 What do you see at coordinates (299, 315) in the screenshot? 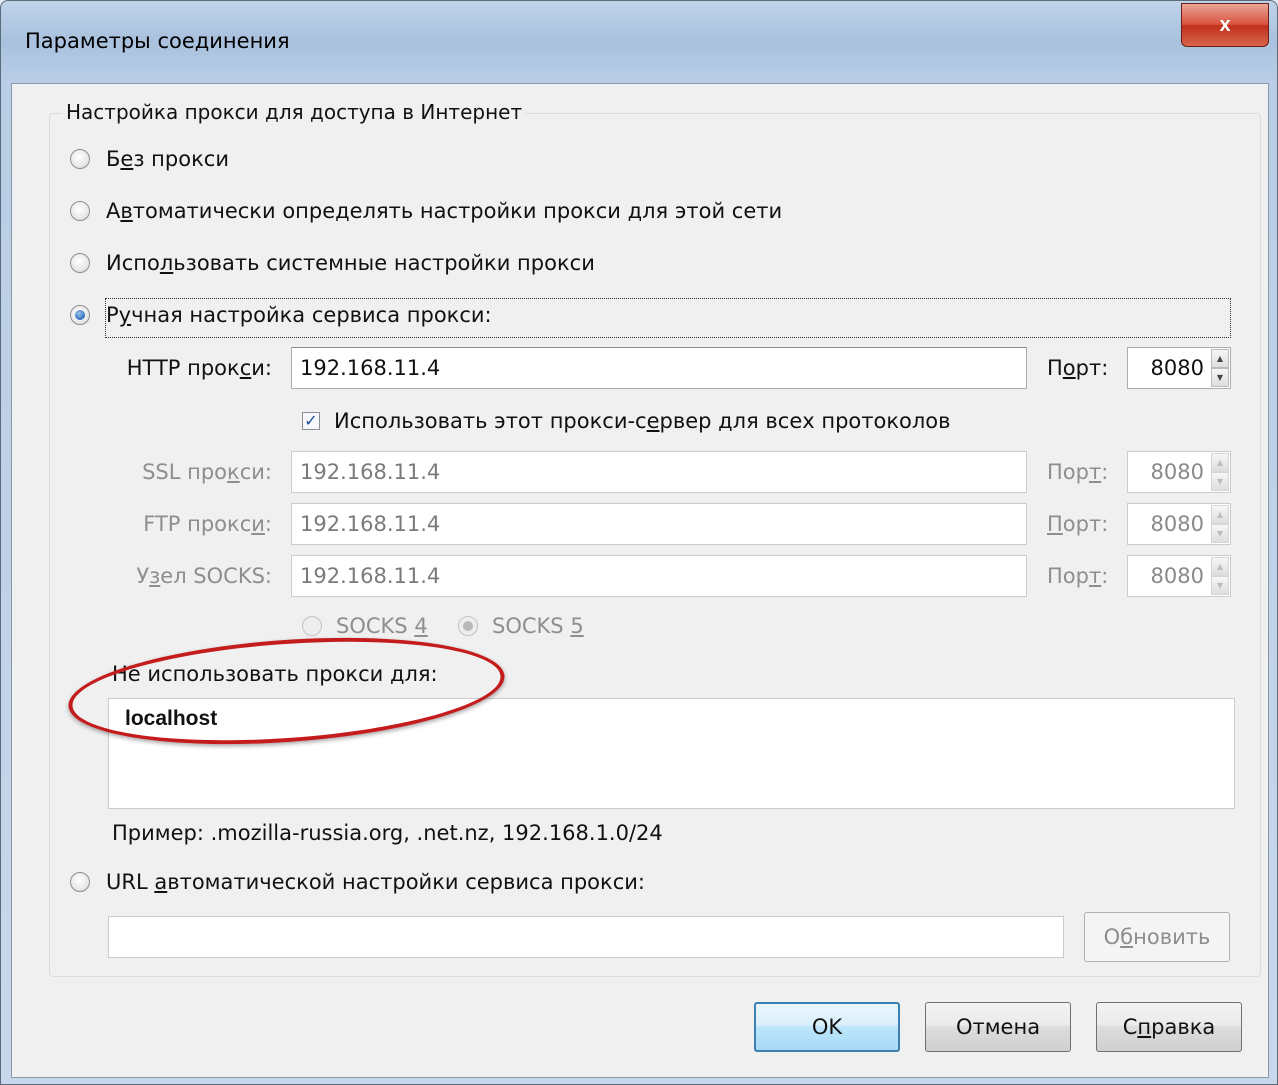
I see `radio-manual-proxy-label: Ручная настройка сервиса прокси:` at bounding box center [299, 315].